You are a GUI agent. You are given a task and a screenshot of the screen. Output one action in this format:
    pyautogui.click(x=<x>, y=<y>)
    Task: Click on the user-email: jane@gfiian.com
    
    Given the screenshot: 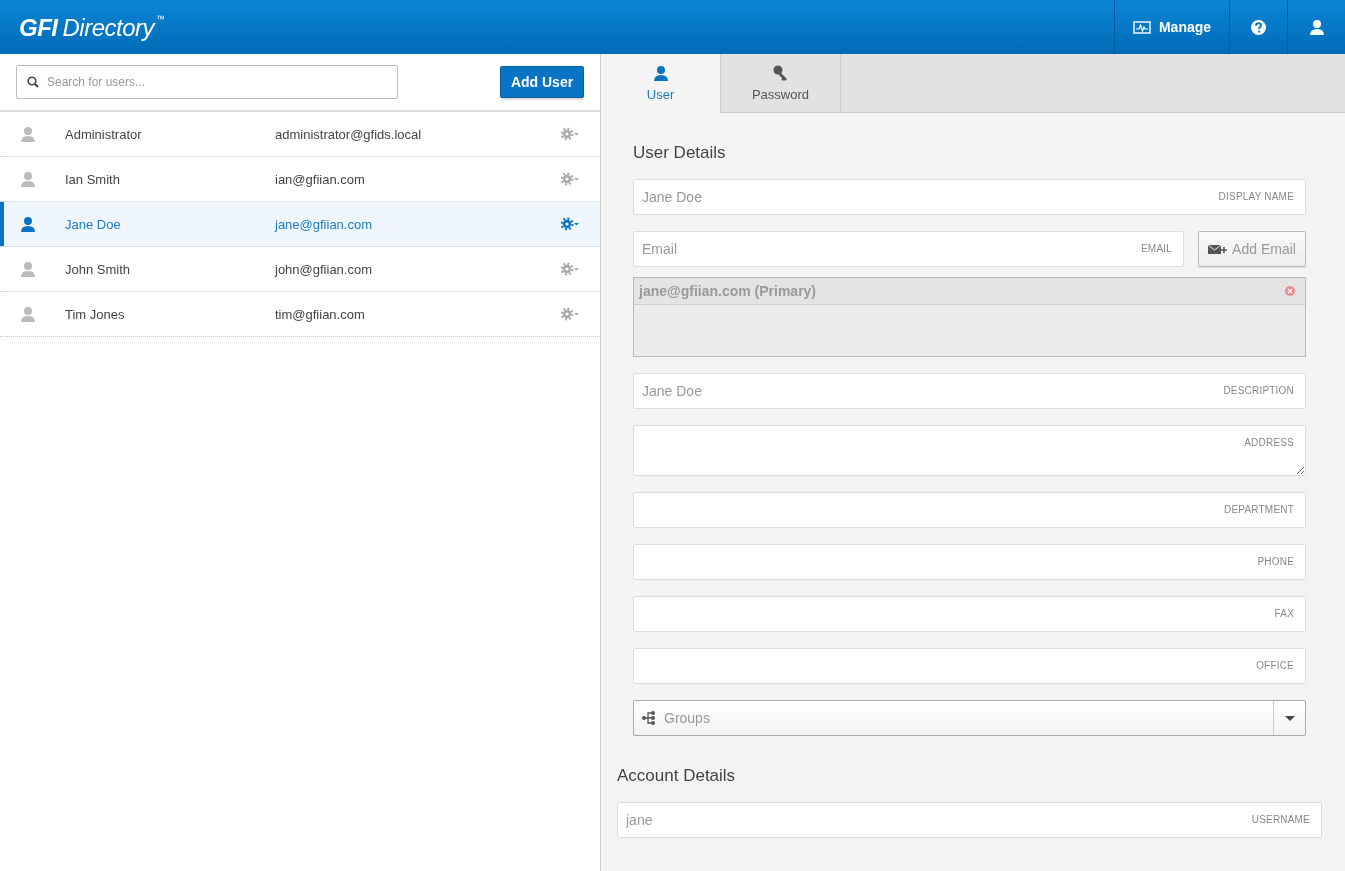 What is the action you would take?
    pyautogui.click(x=324, y=224)
    